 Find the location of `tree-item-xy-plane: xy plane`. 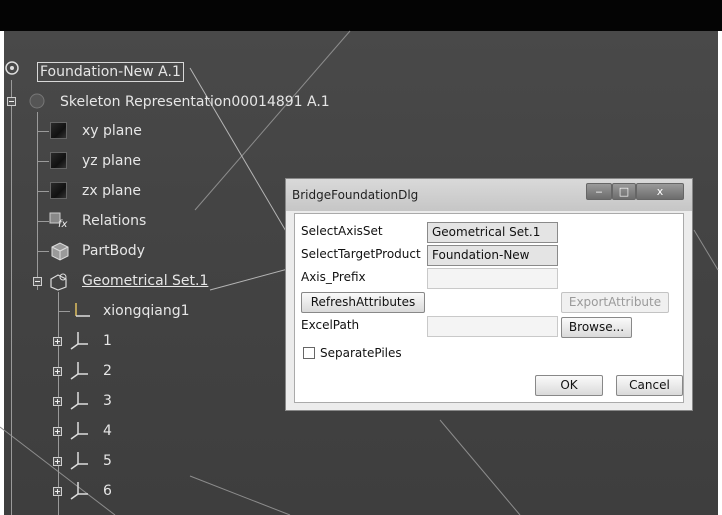

tree-item-xy-plane: xy plane is located at coordinates (112, 131).